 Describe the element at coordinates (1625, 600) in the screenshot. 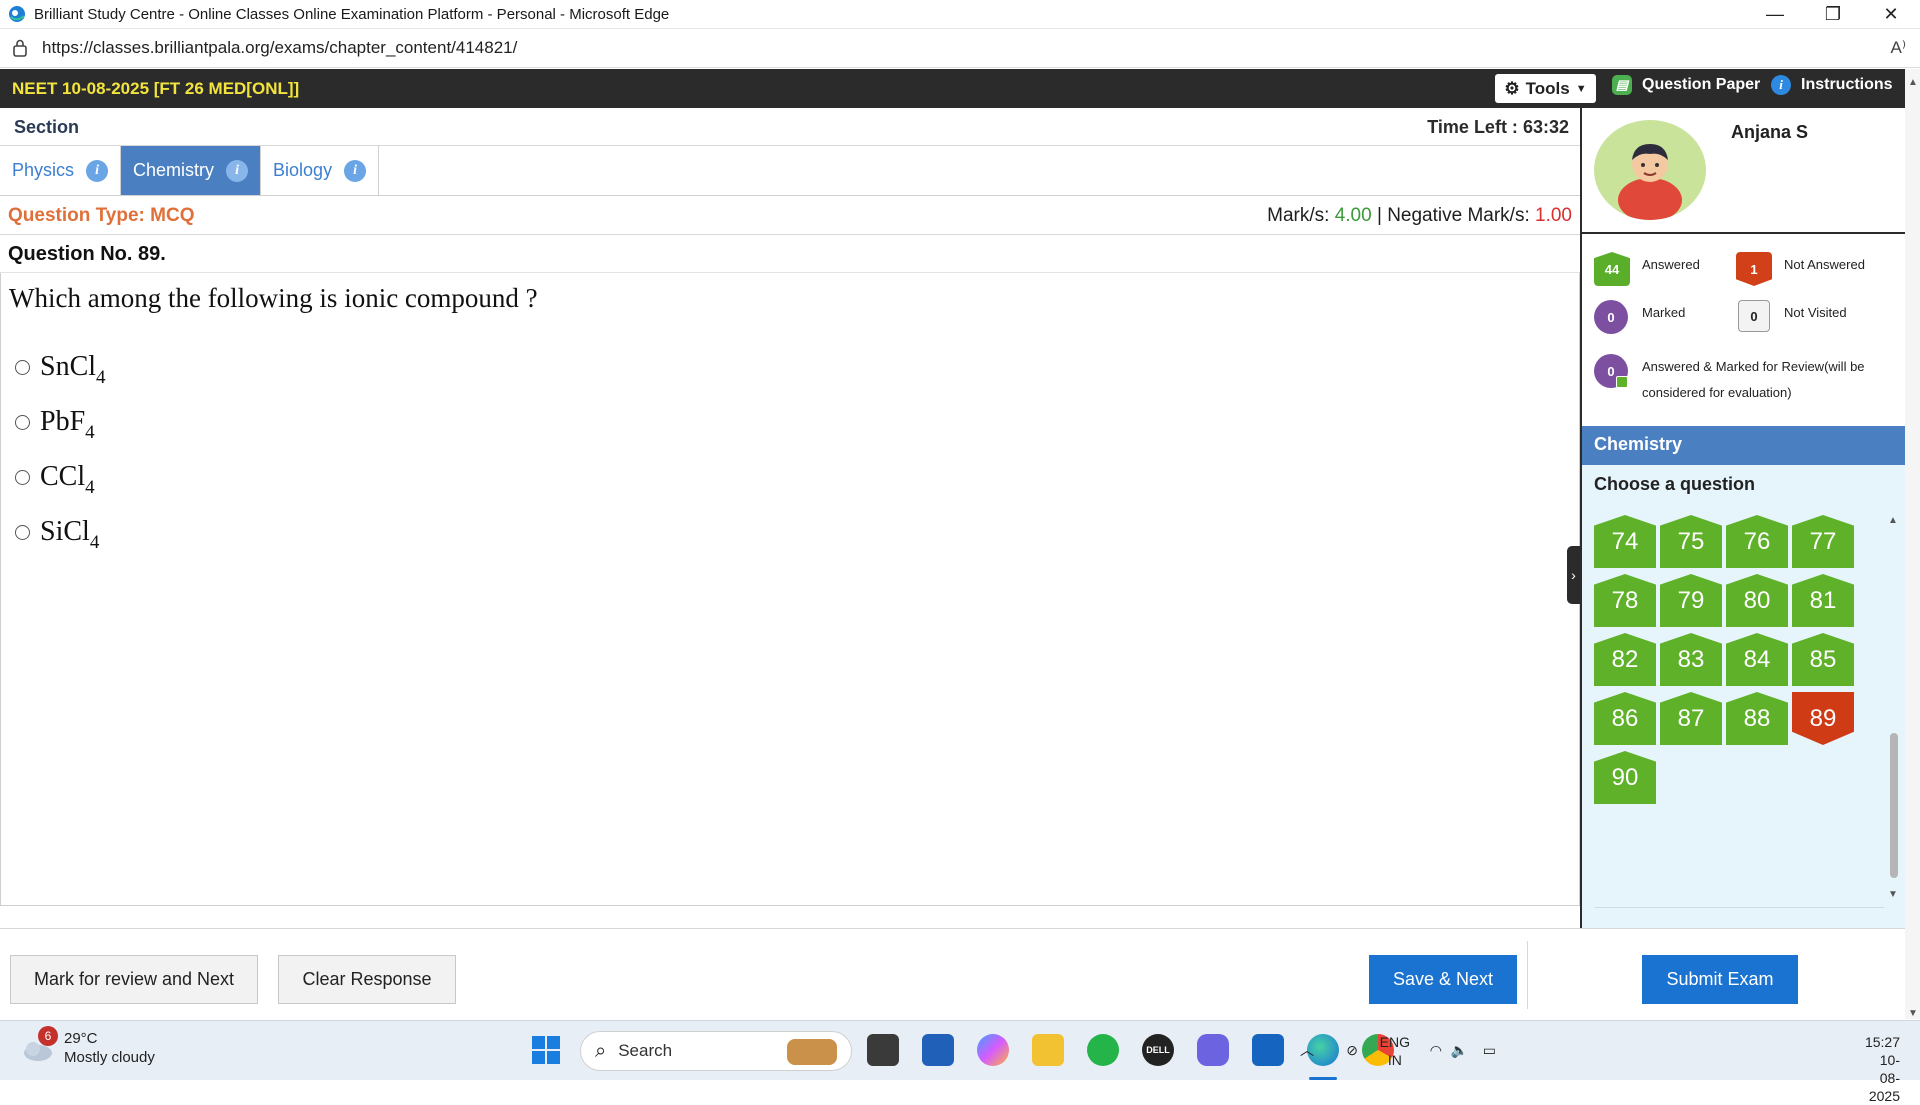

I see `question-button-78: 78` at that location.